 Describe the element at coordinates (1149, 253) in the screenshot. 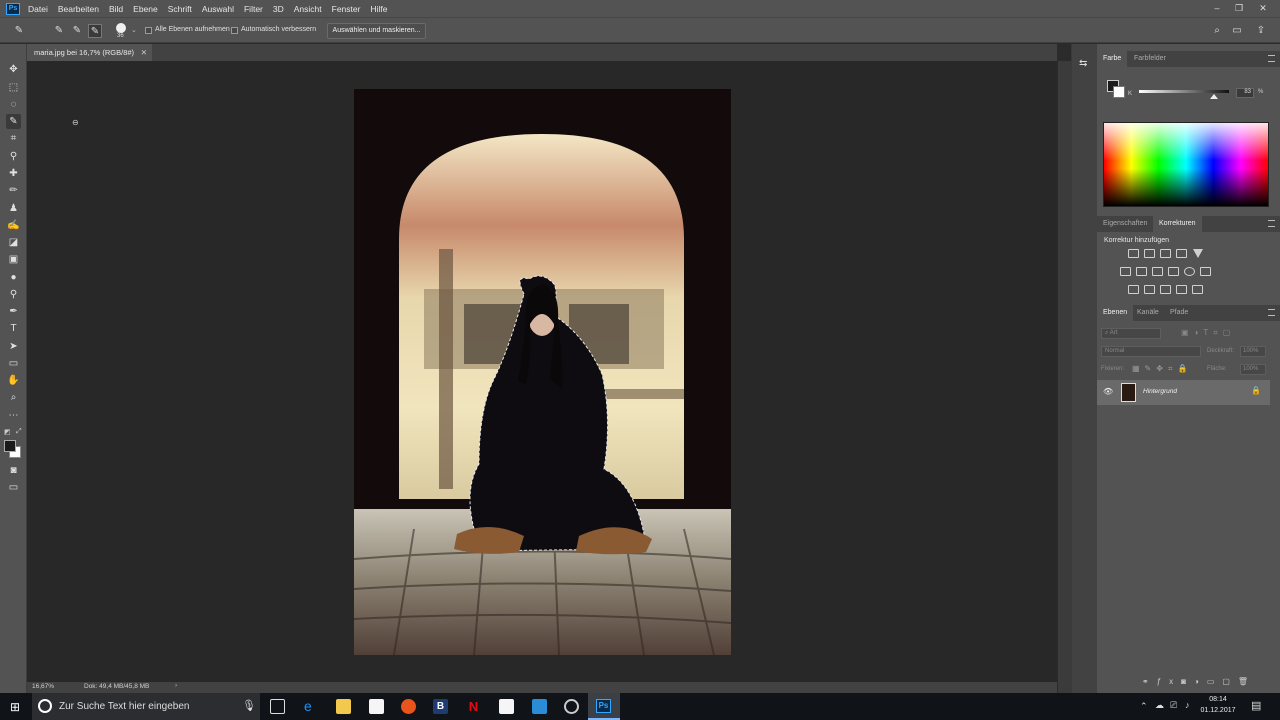

I see `levels-icon` at that location.